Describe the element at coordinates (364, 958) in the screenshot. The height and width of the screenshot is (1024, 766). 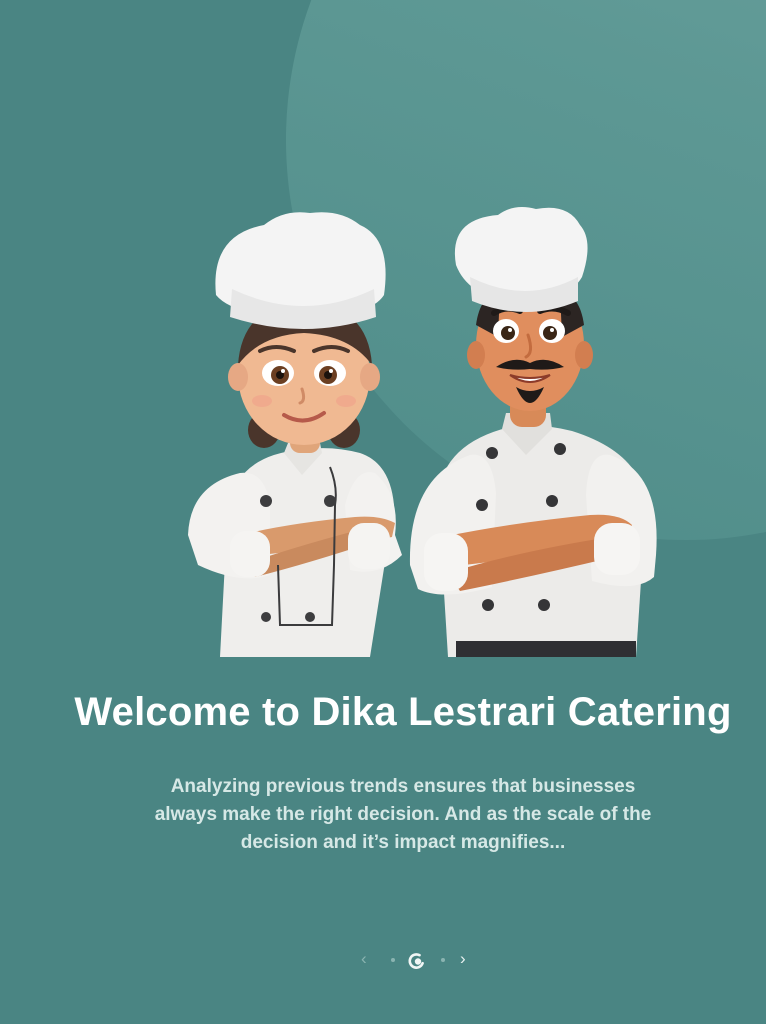
I see `chevron-left-icon: ‹` at that location.